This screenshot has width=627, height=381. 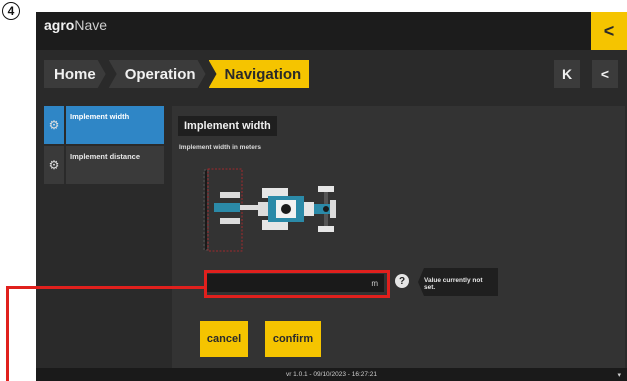 I want to click on back-button: <, so click(x=605, y=74).